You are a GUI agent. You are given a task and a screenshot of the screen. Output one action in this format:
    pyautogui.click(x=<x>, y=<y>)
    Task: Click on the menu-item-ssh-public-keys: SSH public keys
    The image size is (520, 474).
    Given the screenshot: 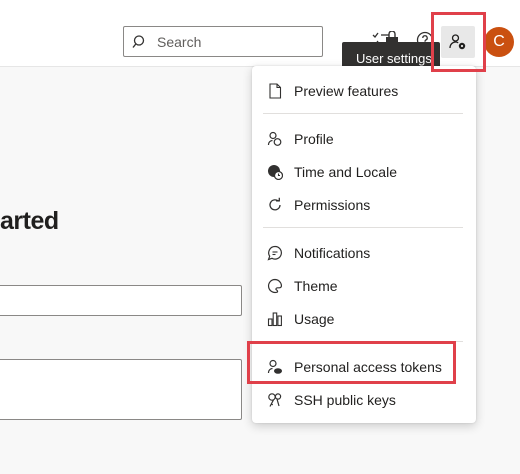 What is the action you would take?
    pyautogui.click(x=364, y=399)
    